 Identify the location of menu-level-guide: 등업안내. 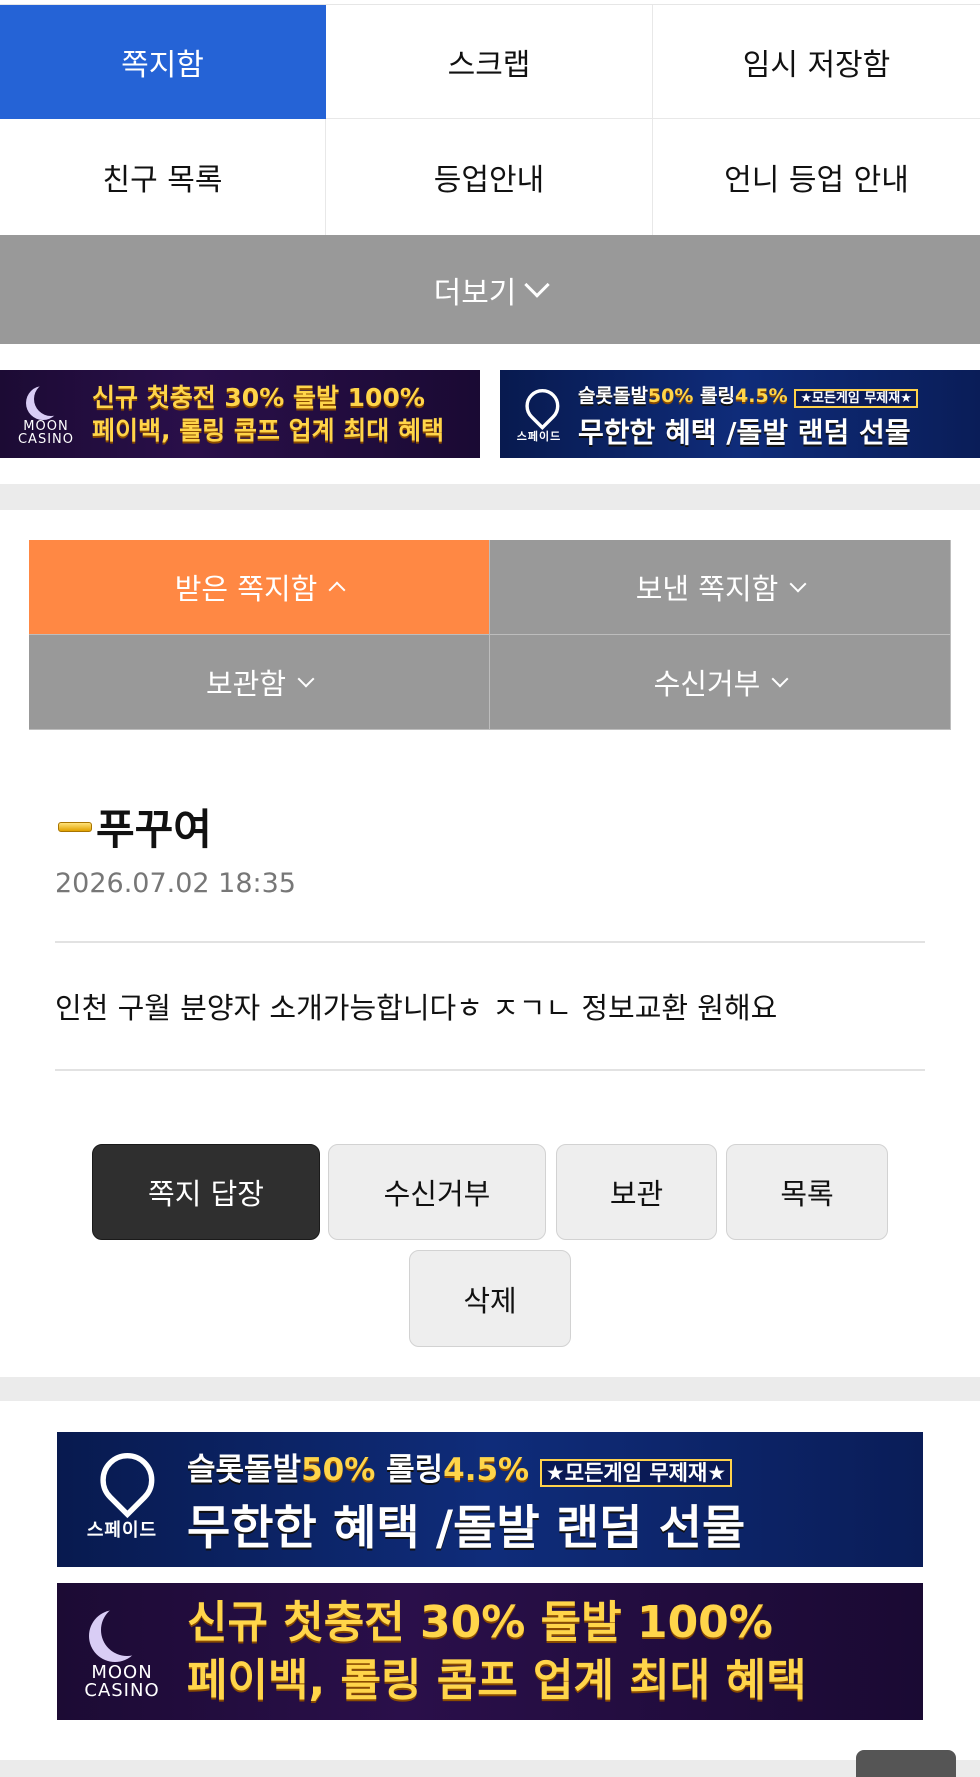
(489, 177).